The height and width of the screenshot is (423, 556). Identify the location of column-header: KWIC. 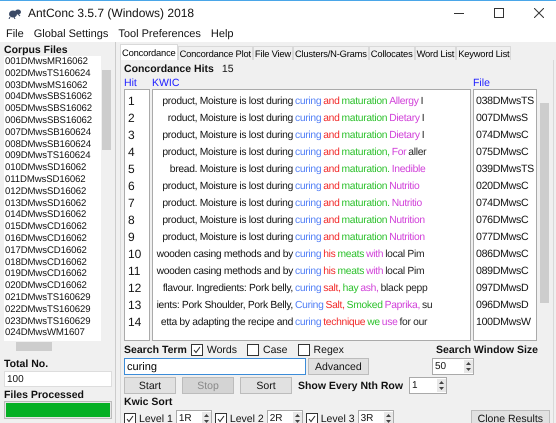
(312, 83).